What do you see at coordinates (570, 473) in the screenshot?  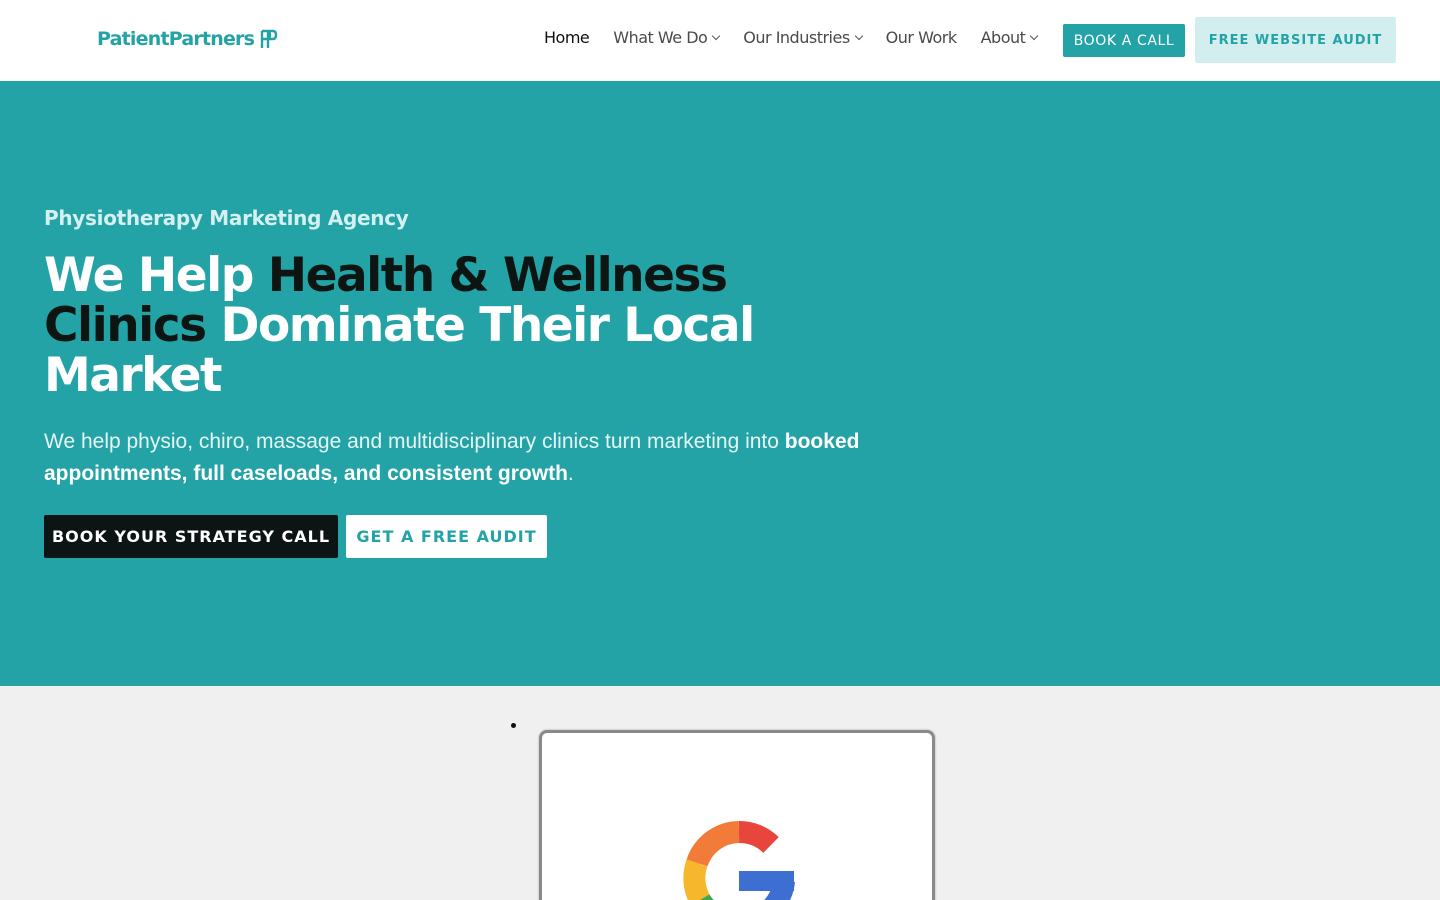 I see `subtext-tail: .` at bounding box center [570, 473].